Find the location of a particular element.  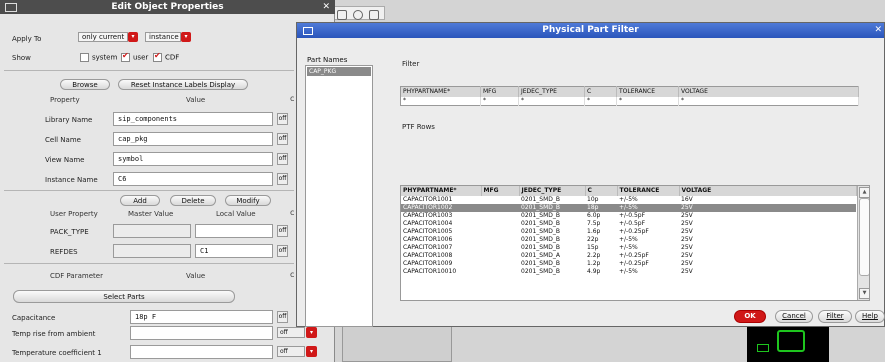

checkbox-icon is located at coordinates (84, 57).